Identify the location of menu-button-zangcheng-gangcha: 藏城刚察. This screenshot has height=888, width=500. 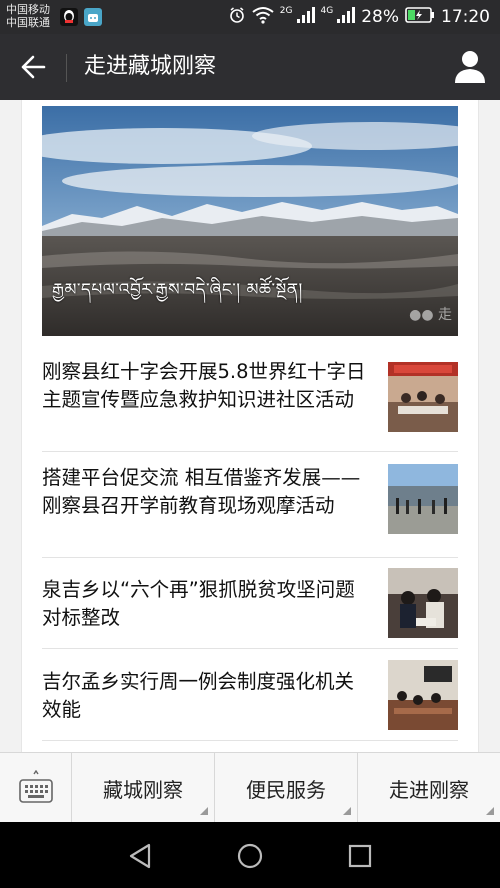
(143, 788).